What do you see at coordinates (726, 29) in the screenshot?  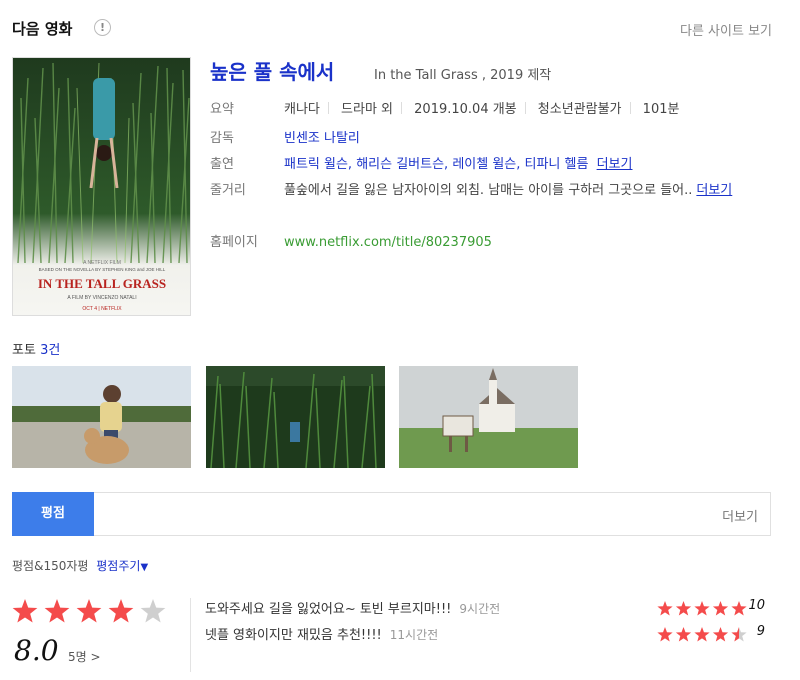 I see `other-site-link: 다른 사이트 보기` at bounding box center [726, 29].